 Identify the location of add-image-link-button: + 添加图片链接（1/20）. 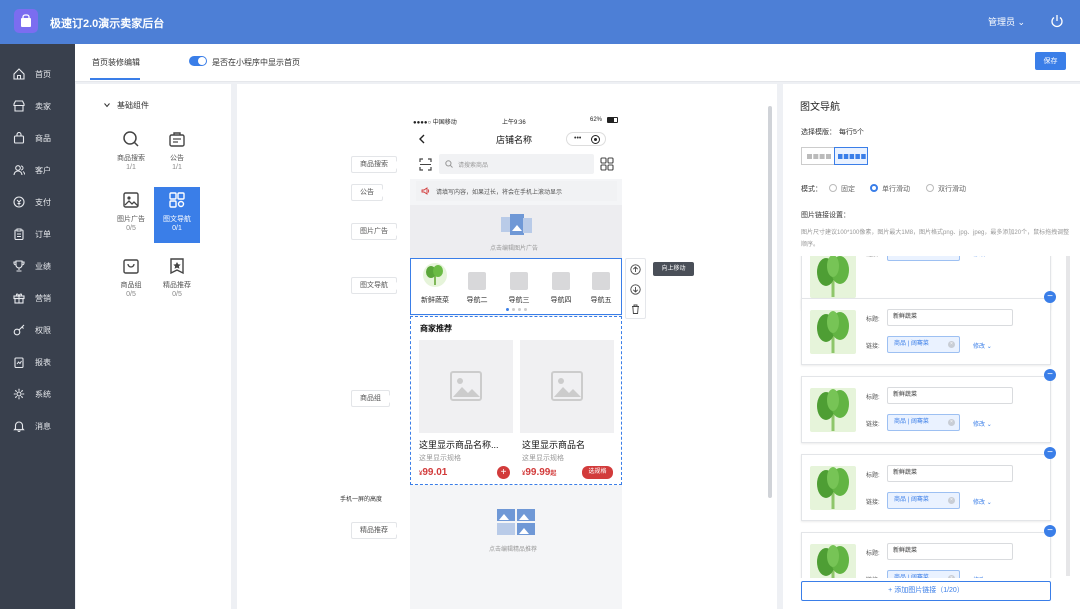
(926, 591).